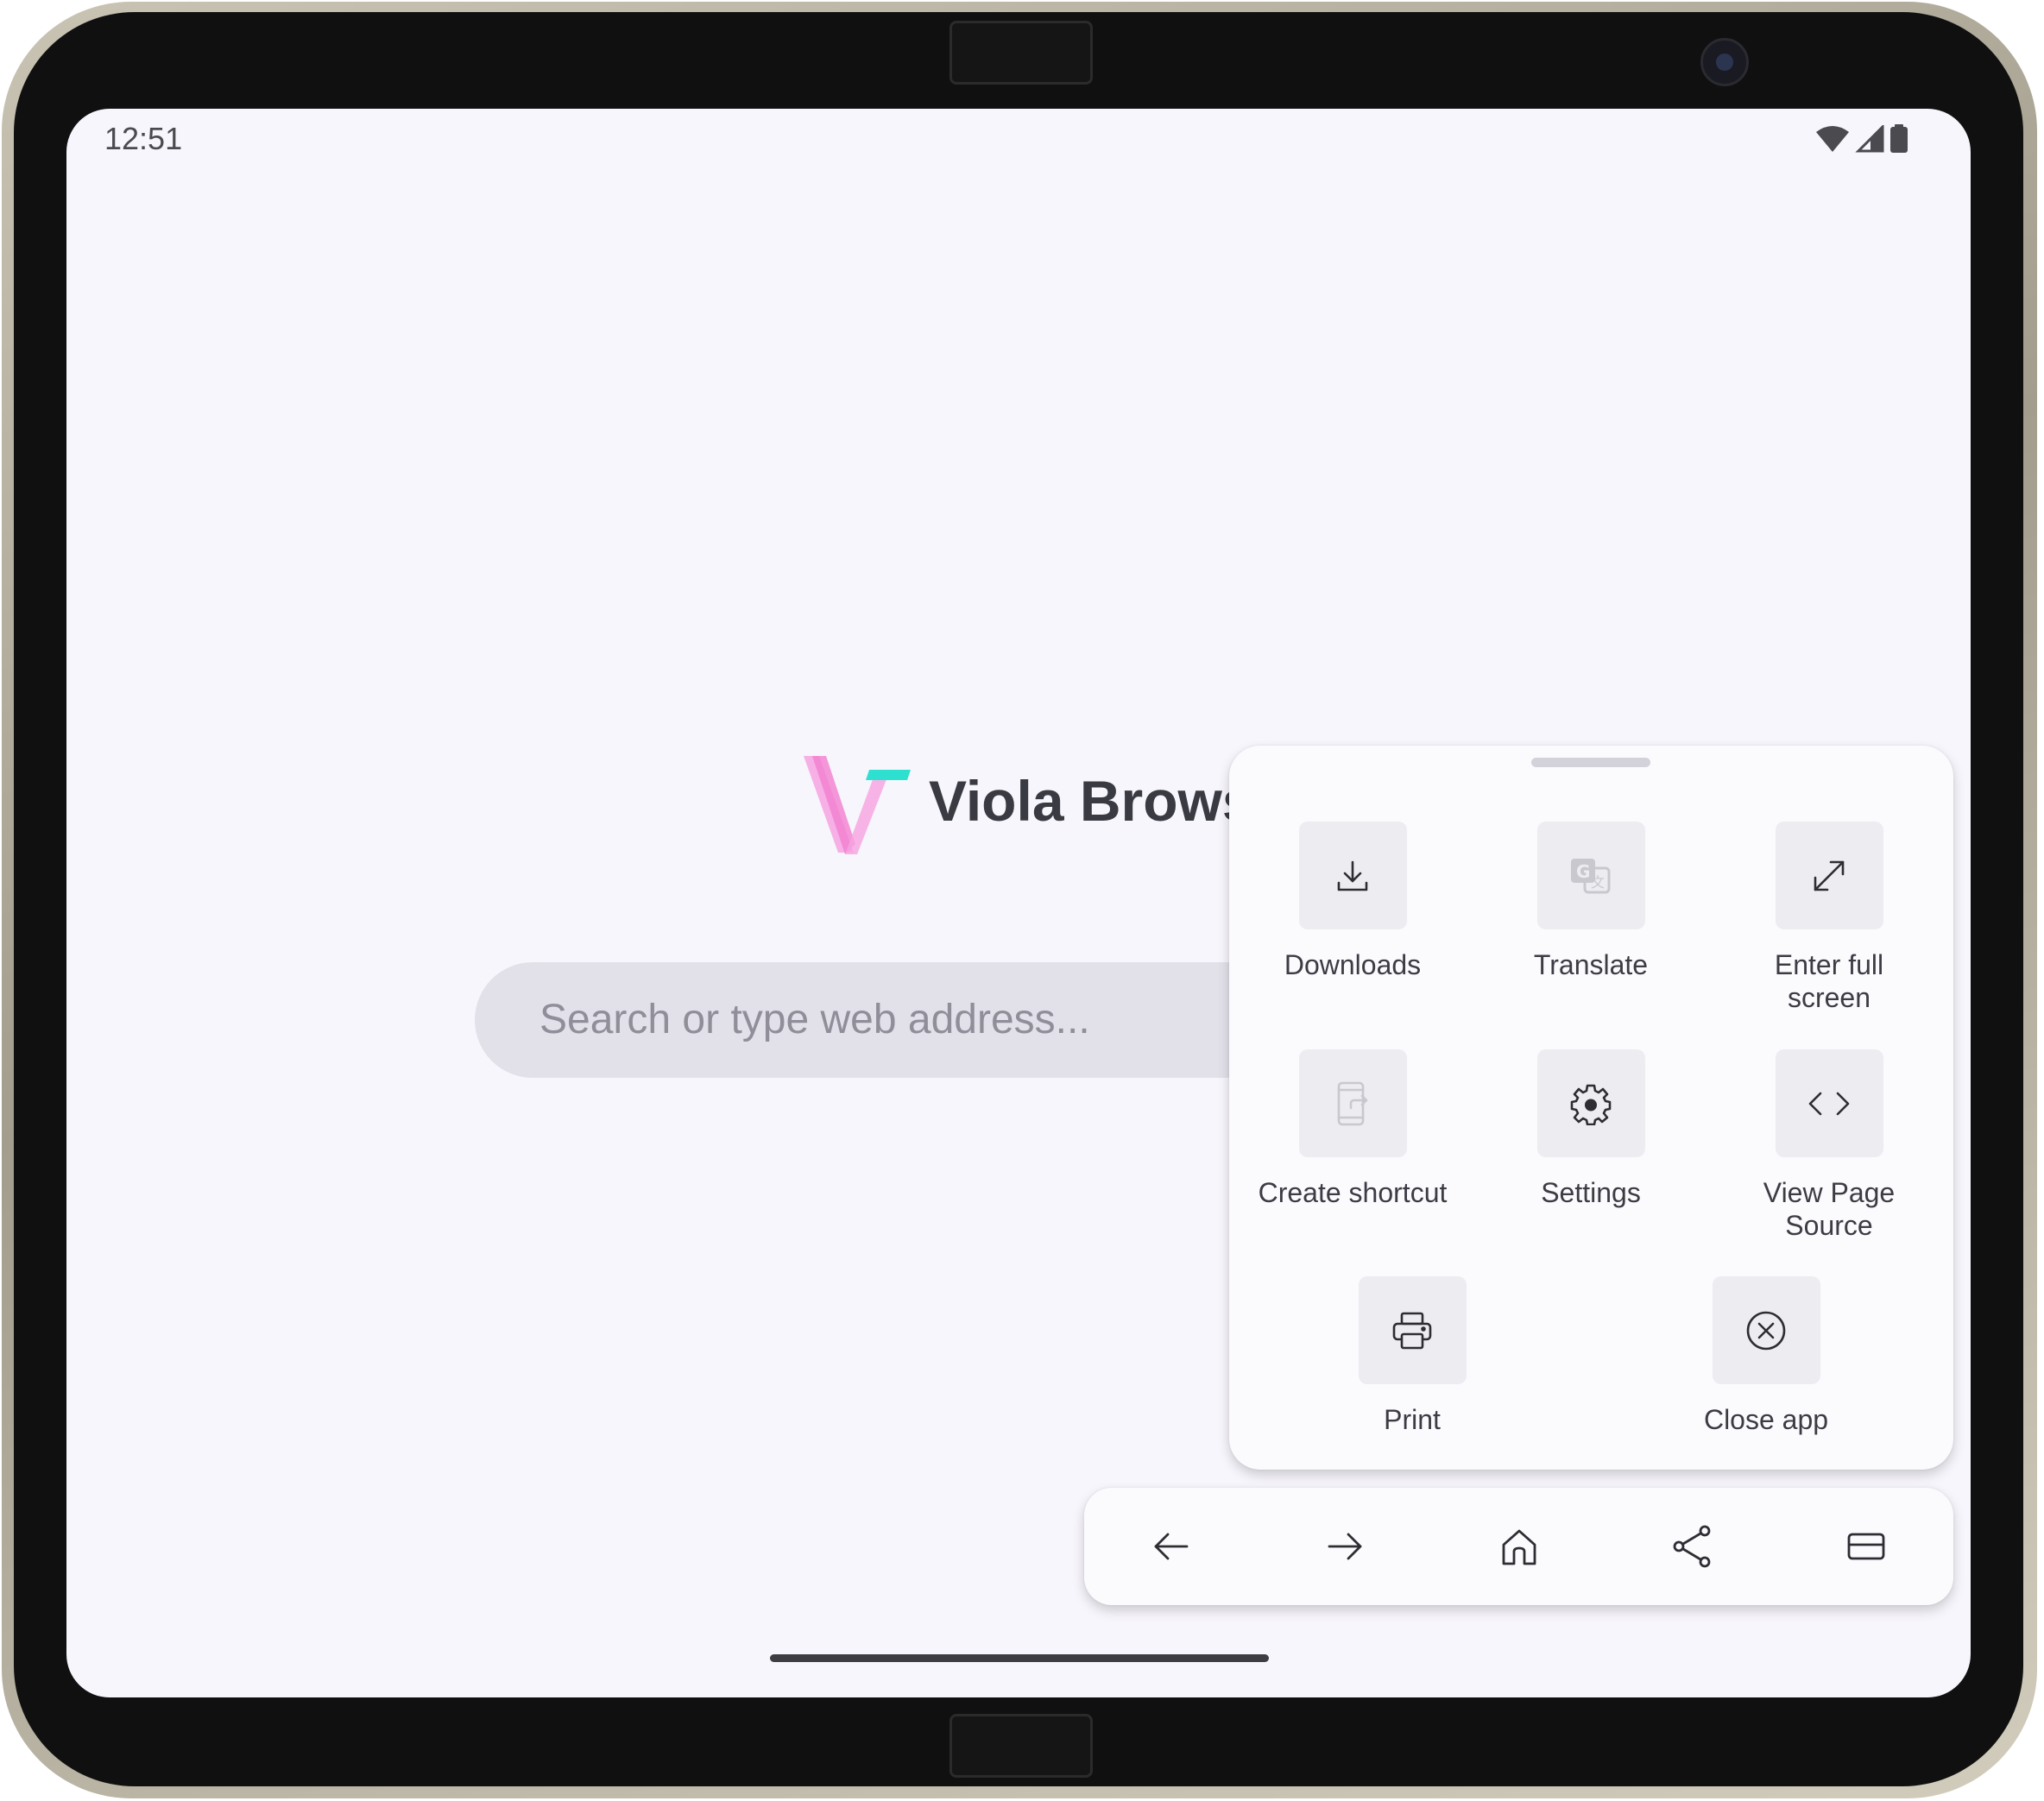 This screenshot has height=1801, width=2044. What do you see at coordinates (1353, 965) in the screenshot?
I see `menu-label: Downloads` at bounding box center [1353, 965].